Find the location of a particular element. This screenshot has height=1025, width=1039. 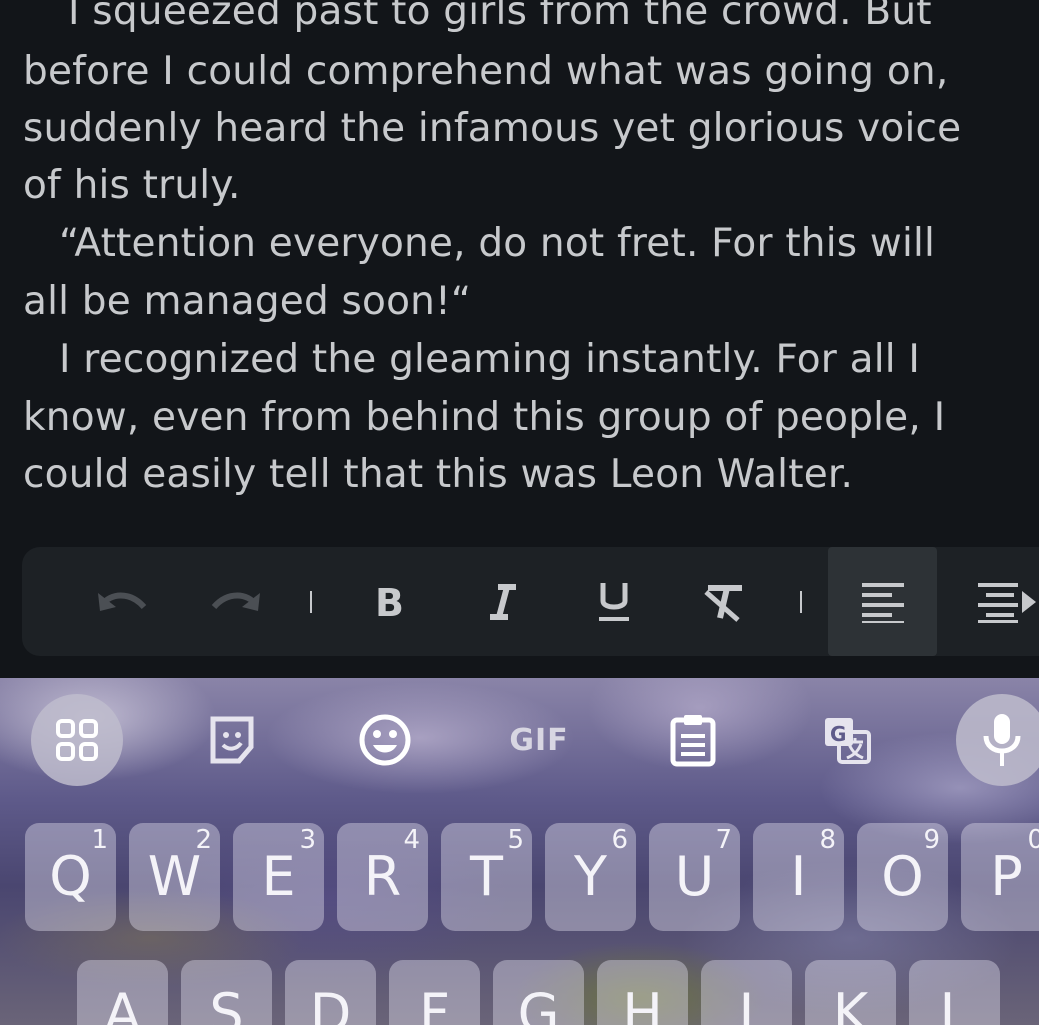

key-letter: Q is located at coordinates (70, 876).